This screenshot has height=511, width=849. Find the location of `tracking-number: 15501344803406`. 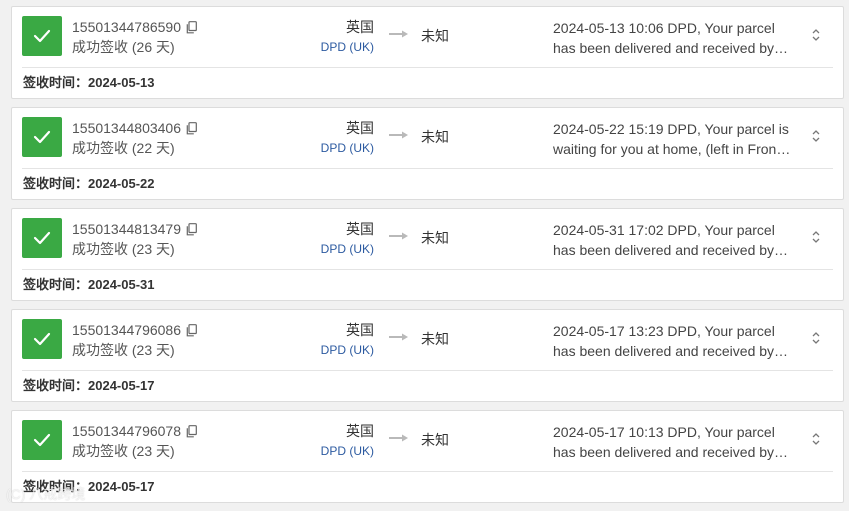

tracking-number: 15501344803406 is located at coordinates (127, 128).